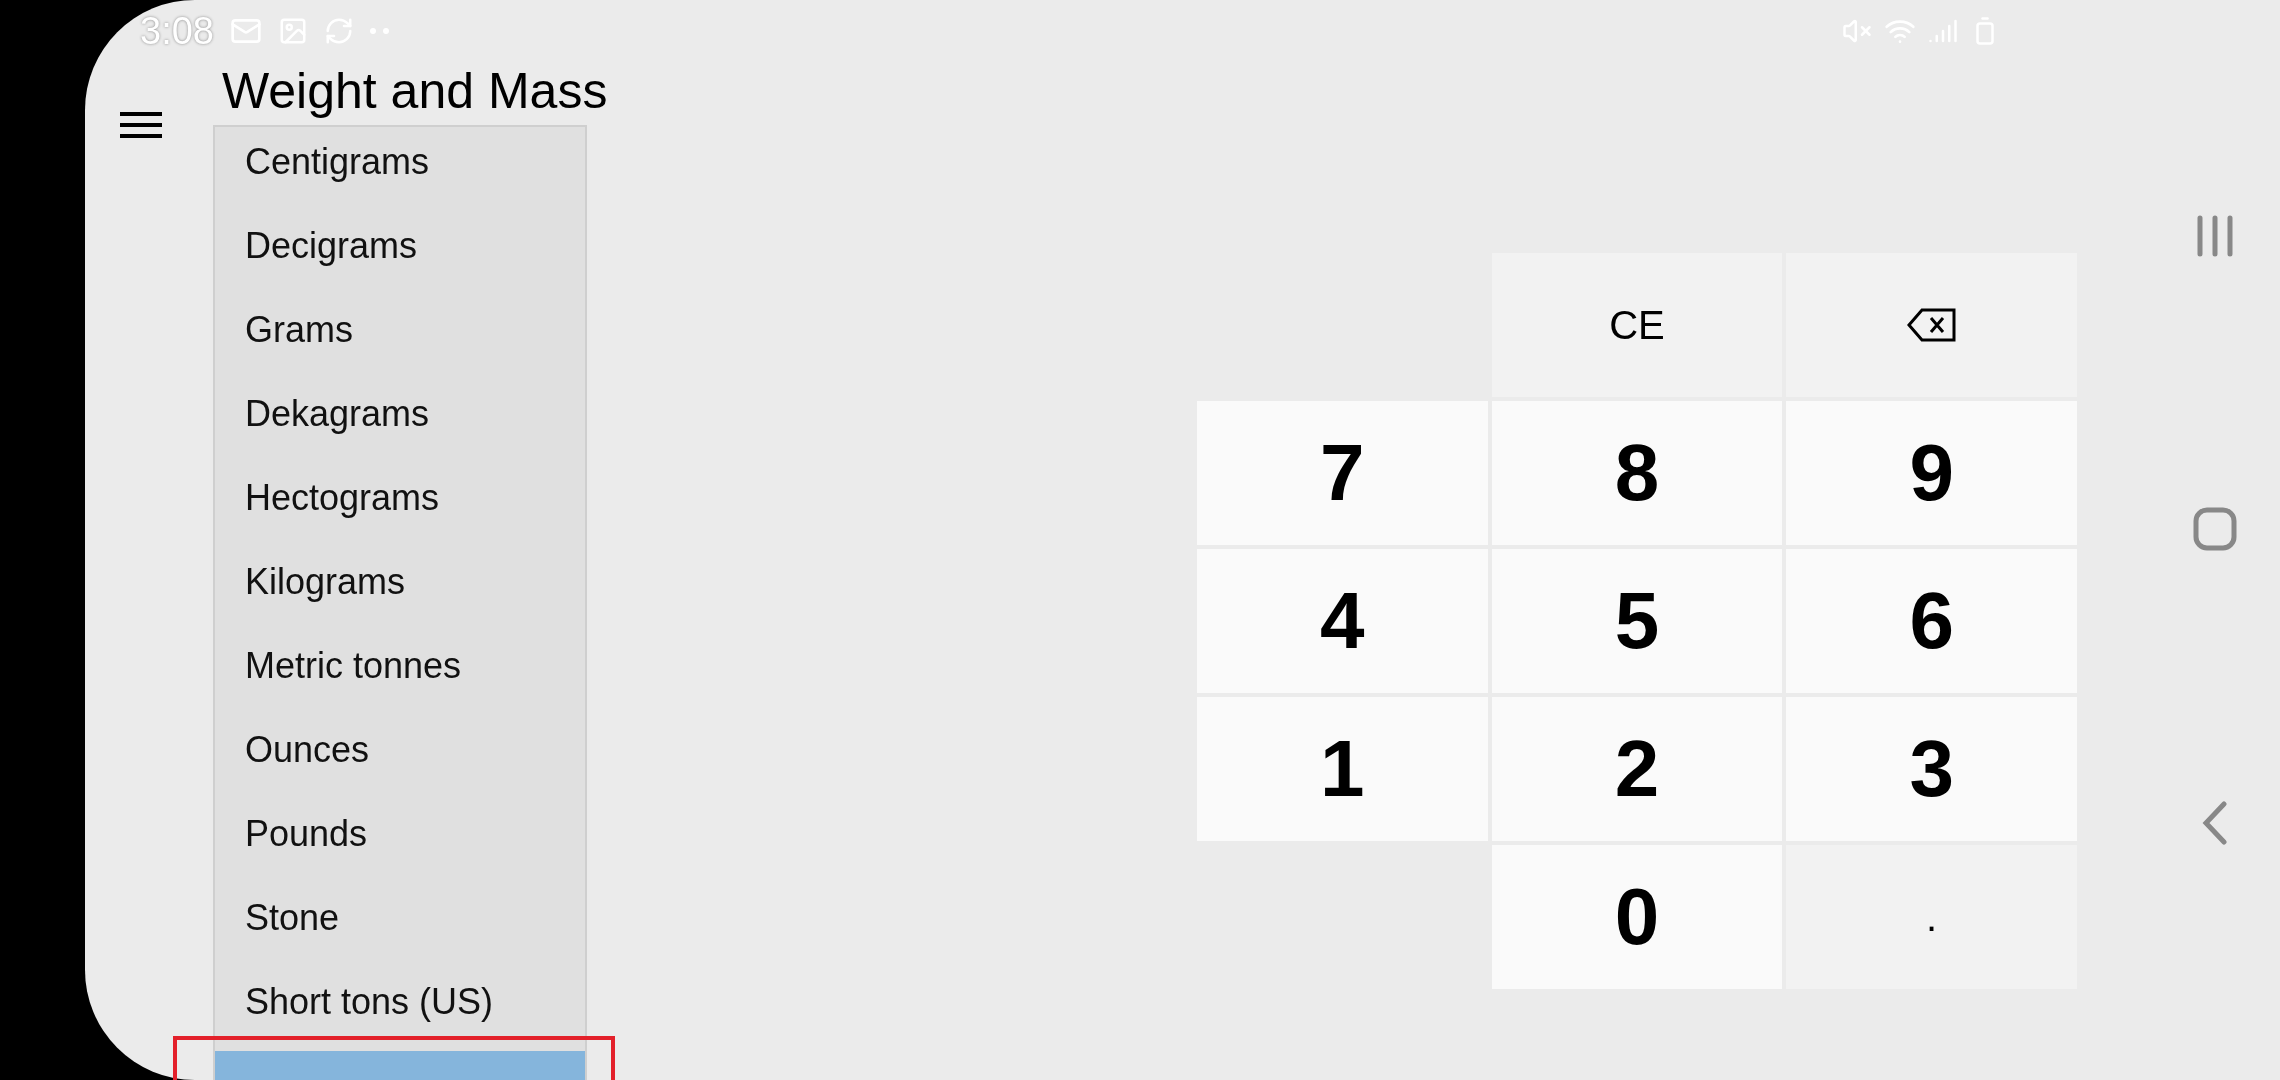 The width and height of the screenshot is (2280, 1080). I want to click on digit-key: 5, so click(1637, 621).